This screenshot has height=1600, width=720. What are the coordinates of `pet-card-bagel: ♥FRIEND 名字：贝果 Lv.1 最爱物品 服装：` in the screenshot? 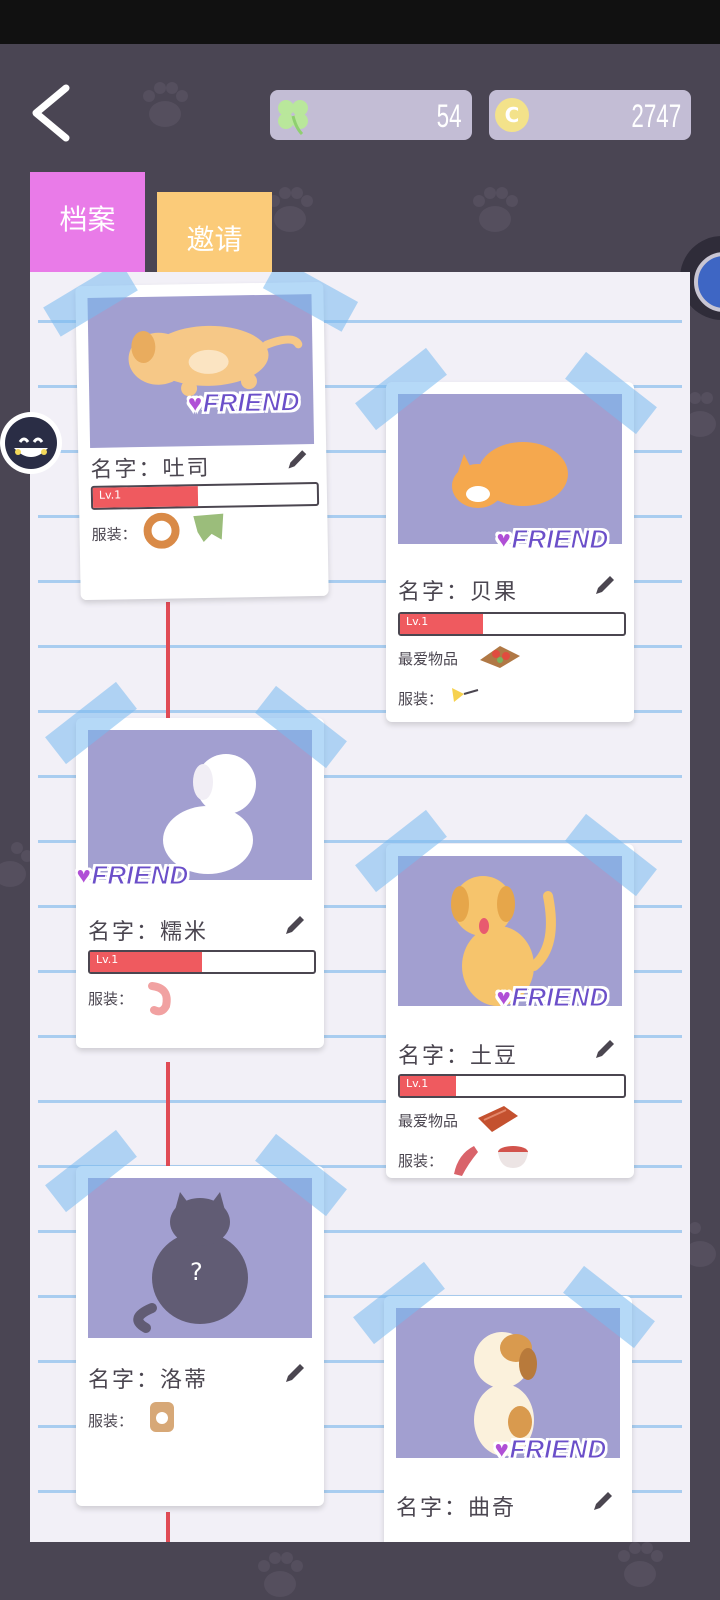 It's located at (506, 534).